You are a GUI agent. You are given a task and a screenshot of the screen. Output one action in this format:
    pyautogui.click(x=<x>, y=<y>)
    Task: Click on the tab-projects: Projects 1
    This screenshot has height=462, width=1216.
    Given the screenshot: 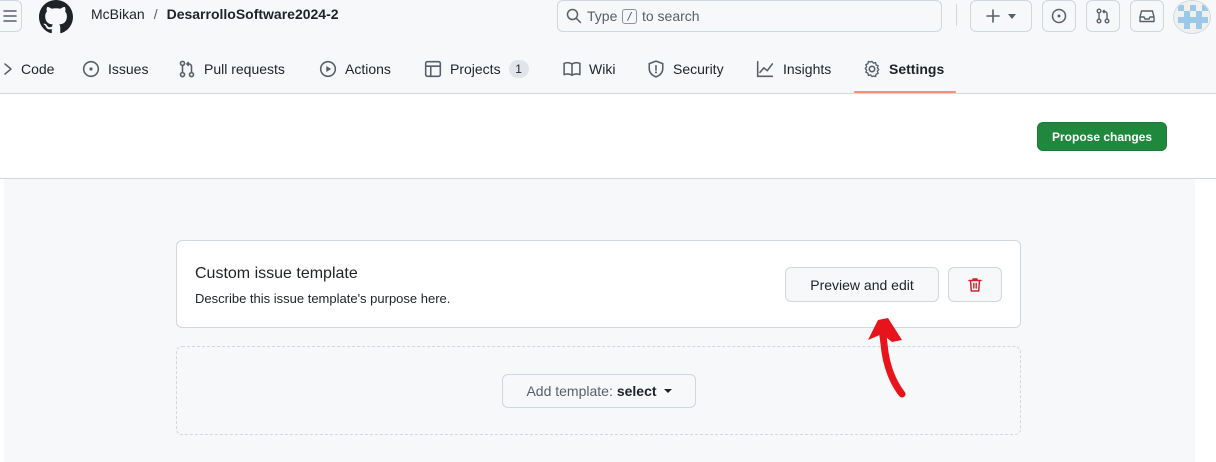 What is the action you would take?
    pyautogui.click(x=476, y=69)
    